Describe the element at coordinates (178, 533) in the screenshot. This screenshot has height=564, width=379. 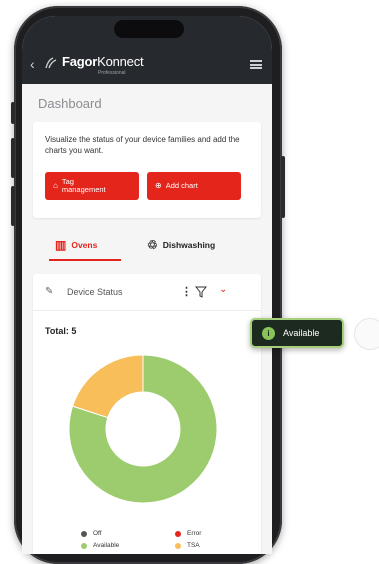
I see `legend-swatch-error` at that location.